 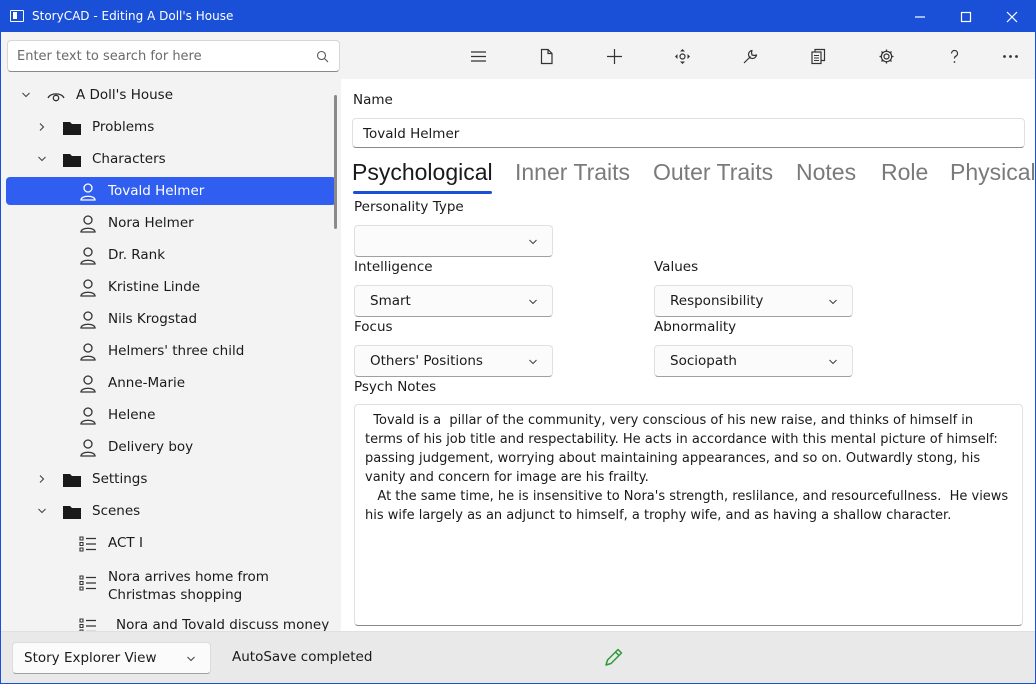 What do you see at coordinates (1010, 56) in the screenshot?
I see `more-button` at bounding box center [1010, 56].